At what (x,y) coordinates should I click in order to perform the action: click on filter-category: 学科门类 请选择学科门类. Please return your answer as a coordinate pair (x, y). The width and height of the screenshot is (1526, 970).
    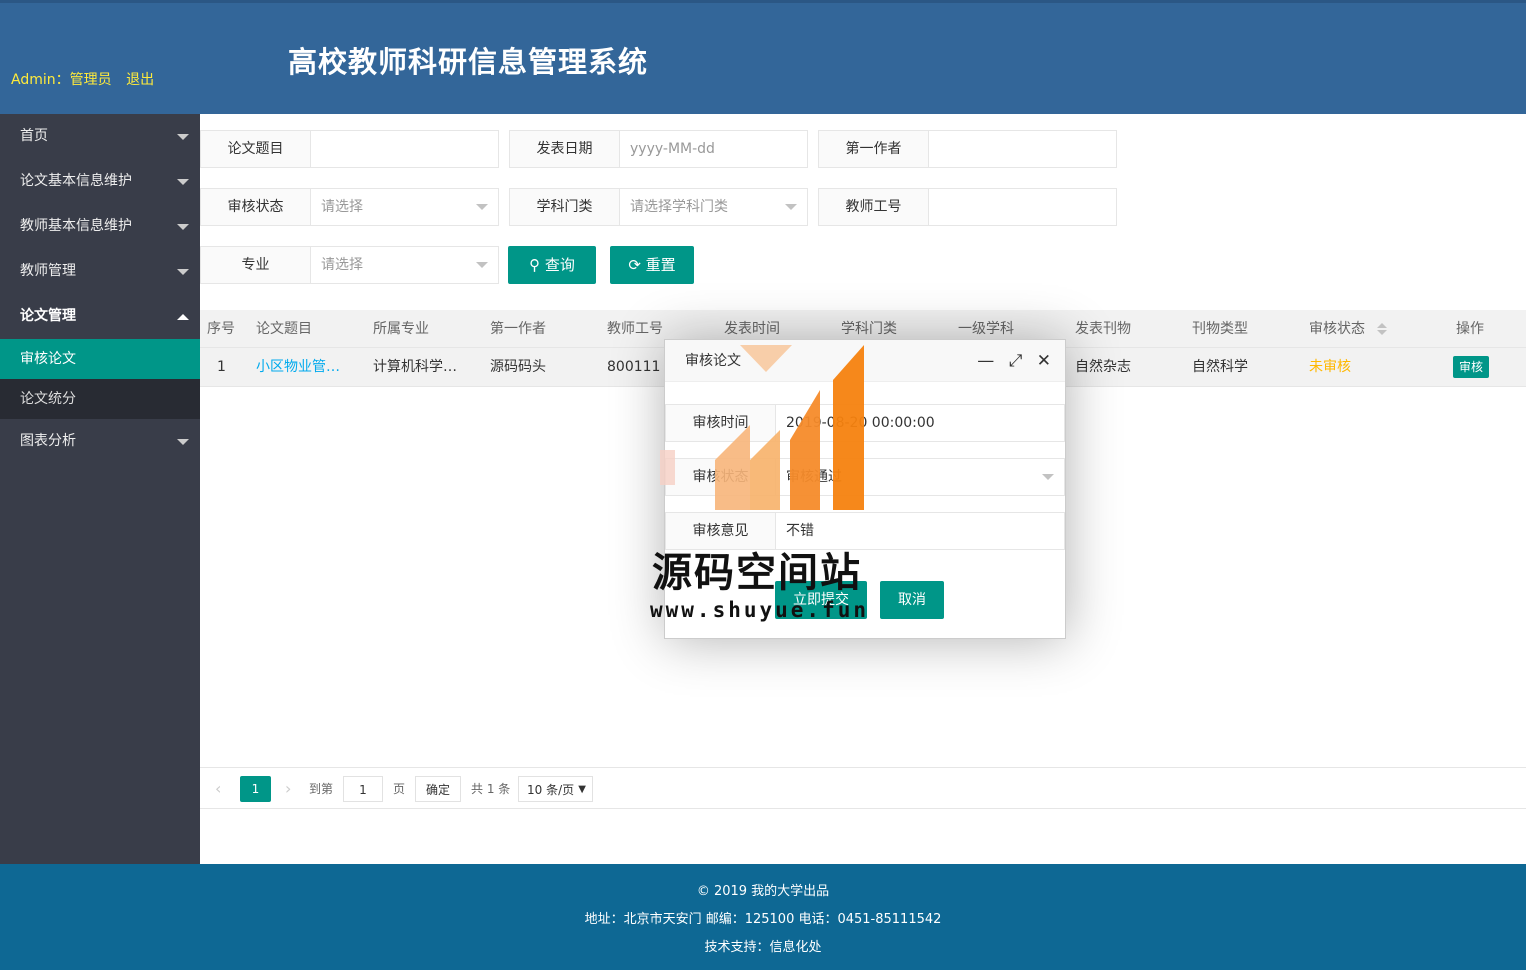
    Looking at the image, I should click on (658, 207).